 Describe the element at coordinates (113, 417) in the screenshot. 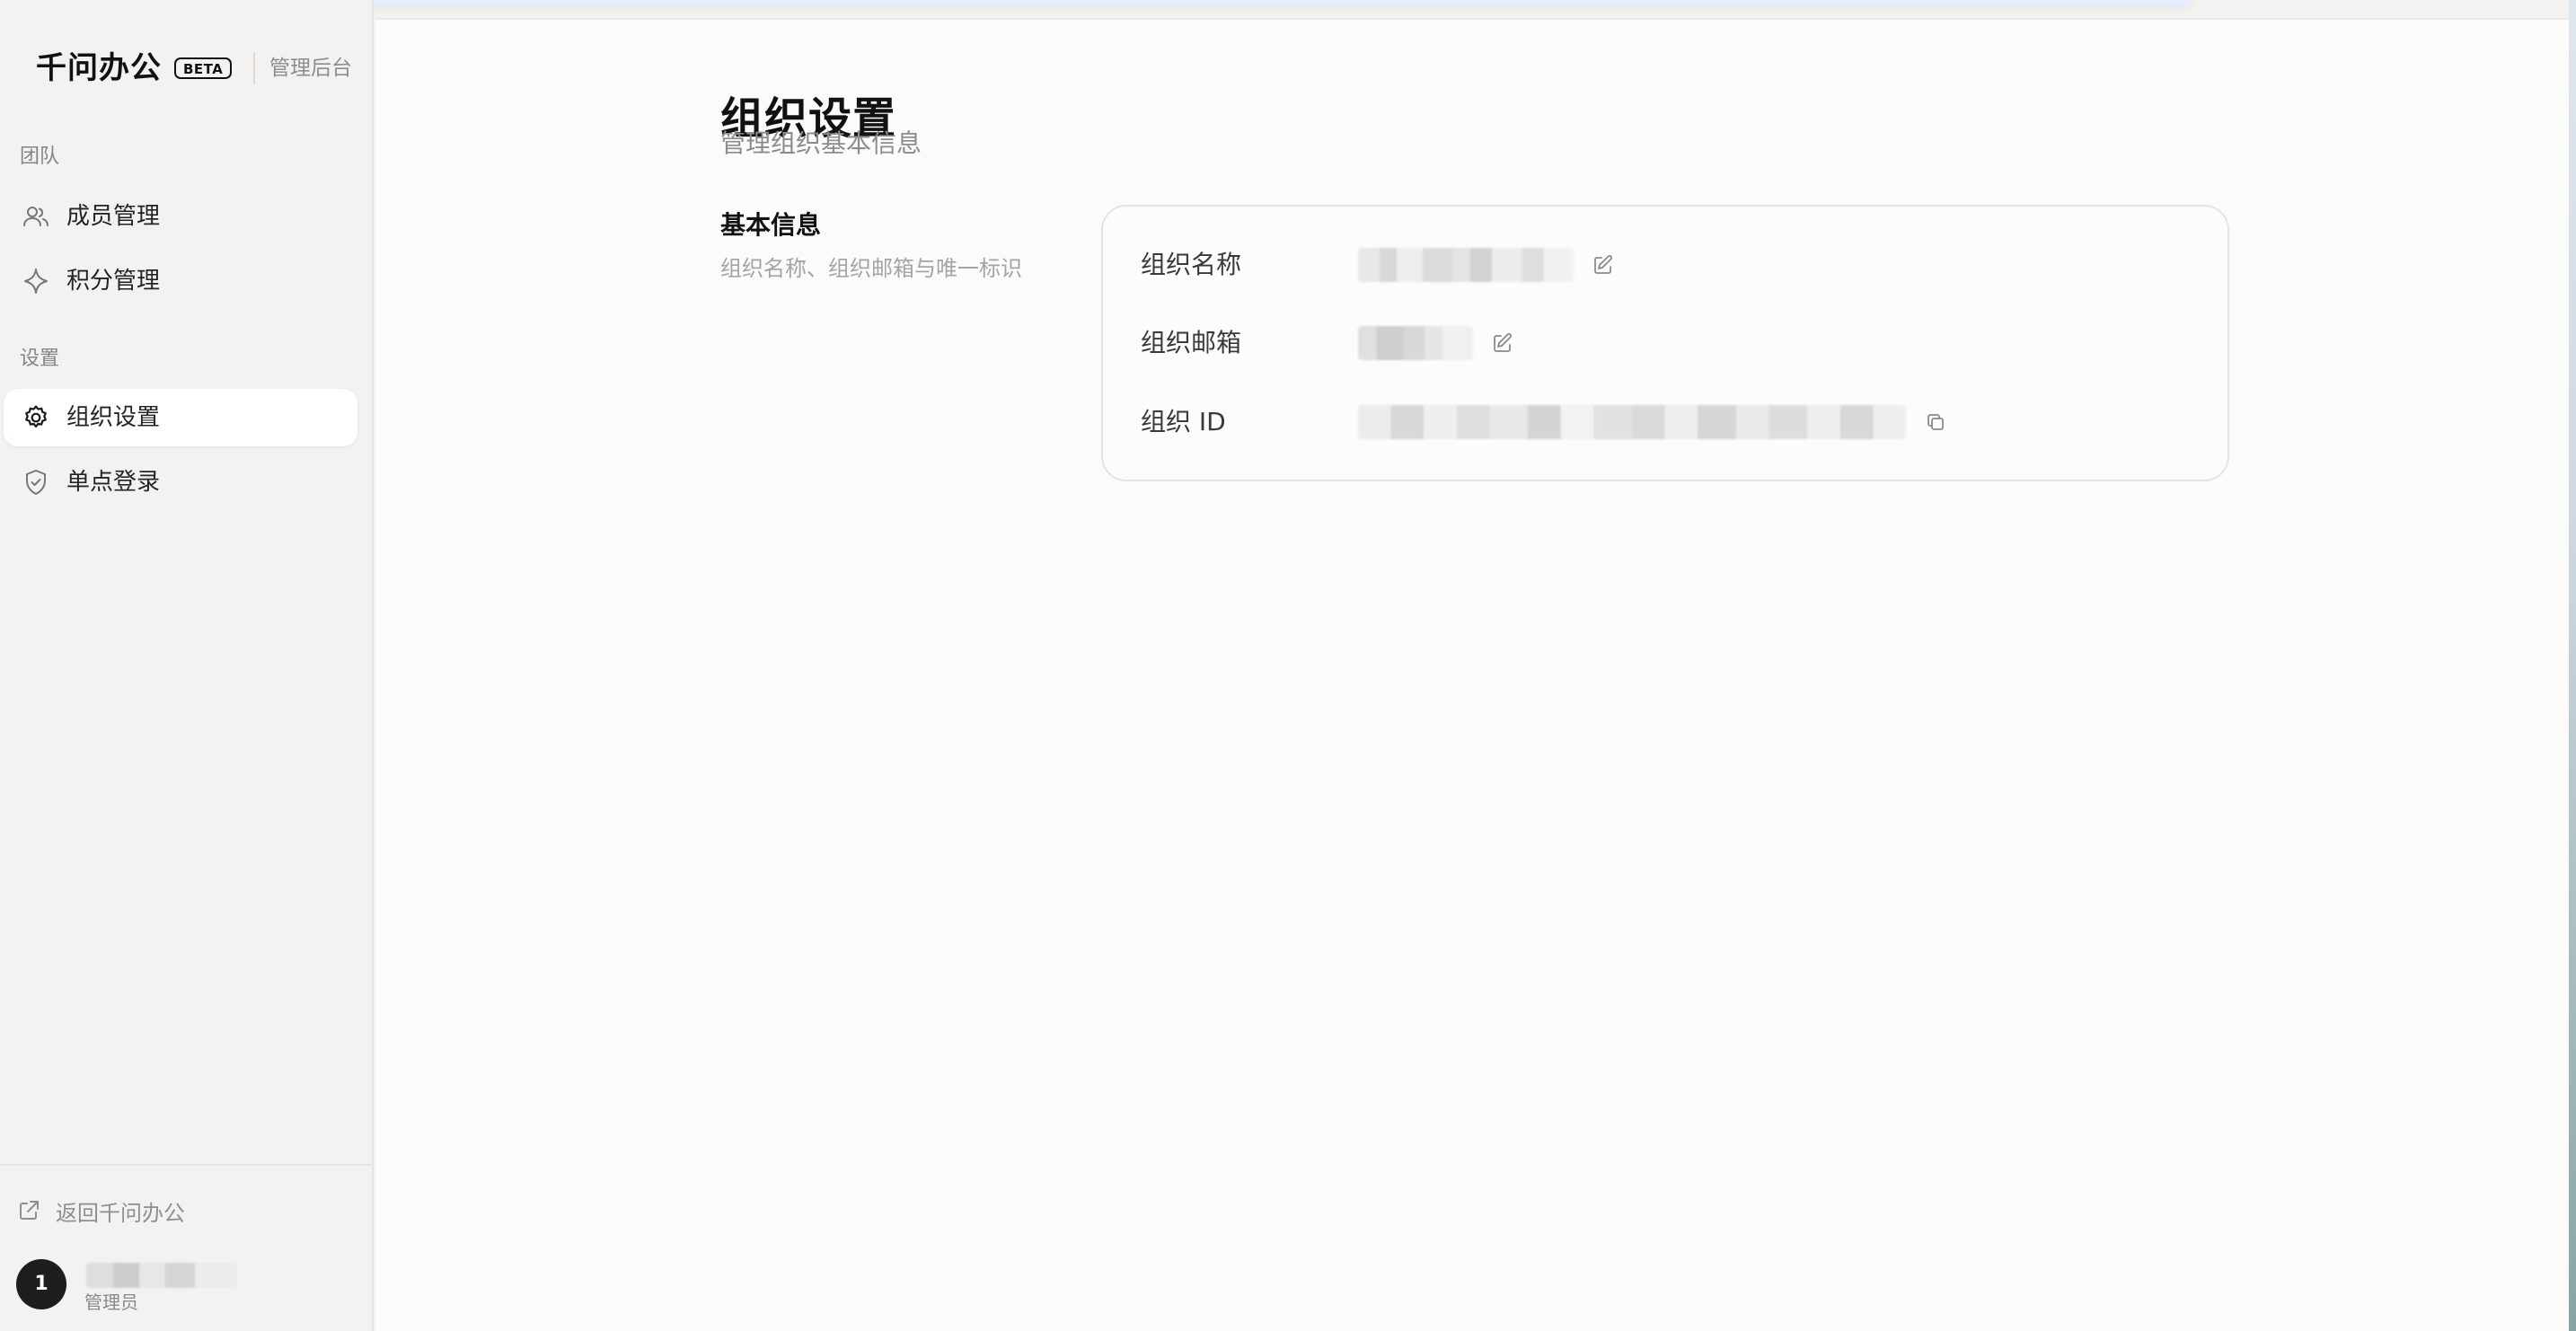

I see `sidebar-item-label: 组织设置` at that location.